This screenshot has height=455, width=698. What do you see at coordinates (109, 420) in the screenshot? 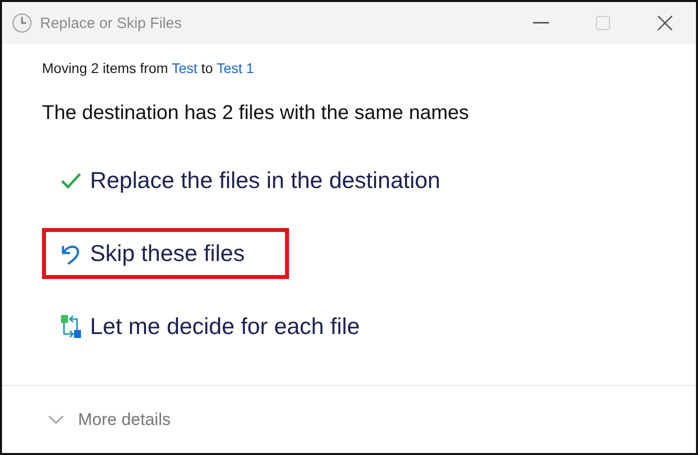
I see `more-details-toggle: More details` at bounding box center [109, 420].